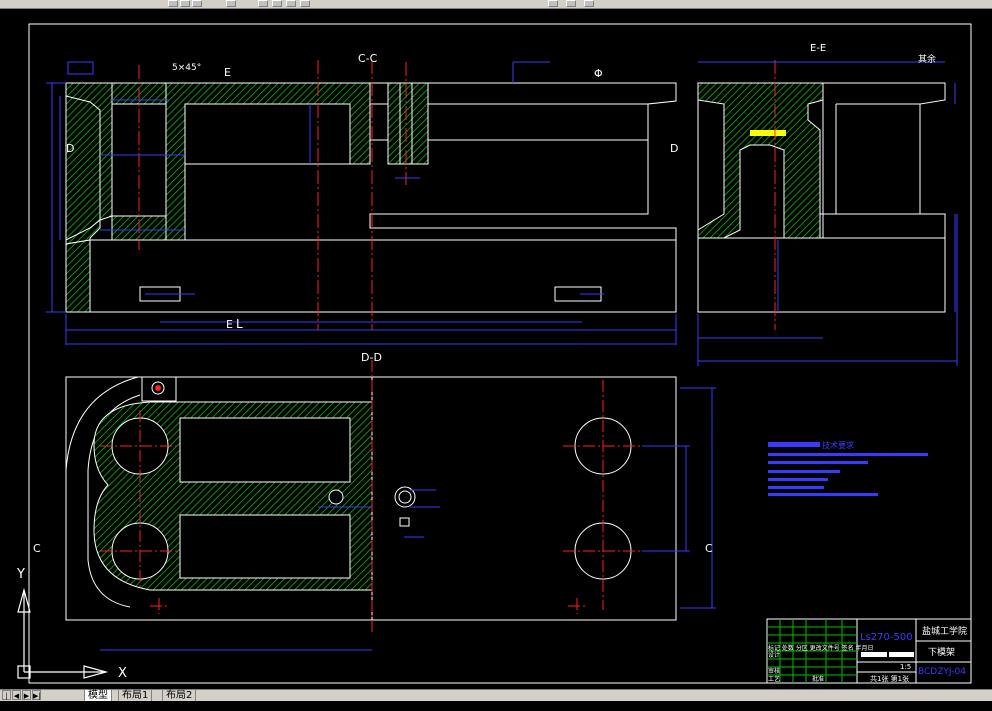 The image size is (992, 711). Describe the element at coordinates (760, 160) in the screenshot. I see `side-hatch` at that location.